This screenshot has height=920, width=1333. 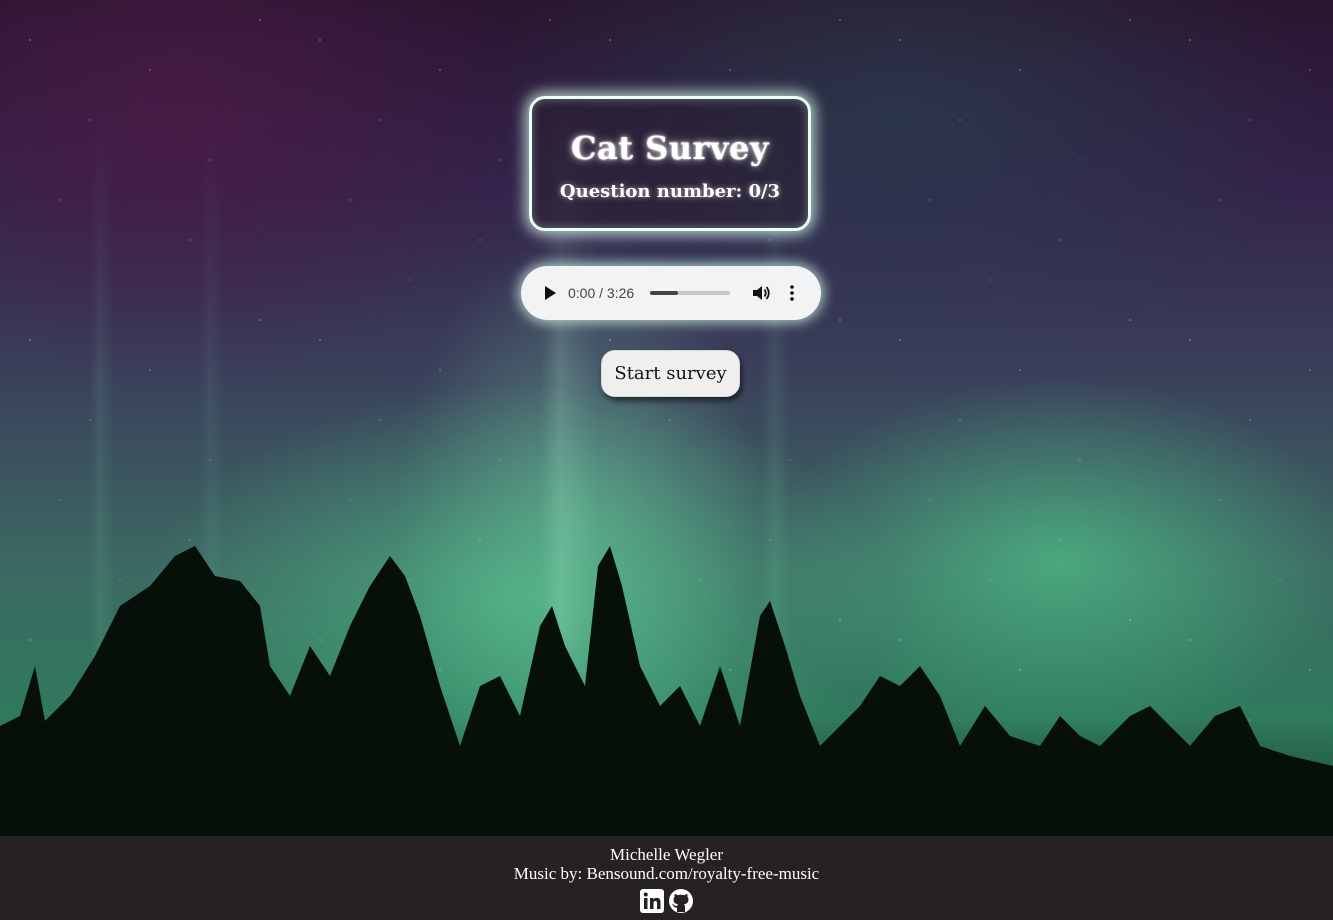 I want to click on audio-player: 0:00 / 3:26, so click(x=671, y=293).